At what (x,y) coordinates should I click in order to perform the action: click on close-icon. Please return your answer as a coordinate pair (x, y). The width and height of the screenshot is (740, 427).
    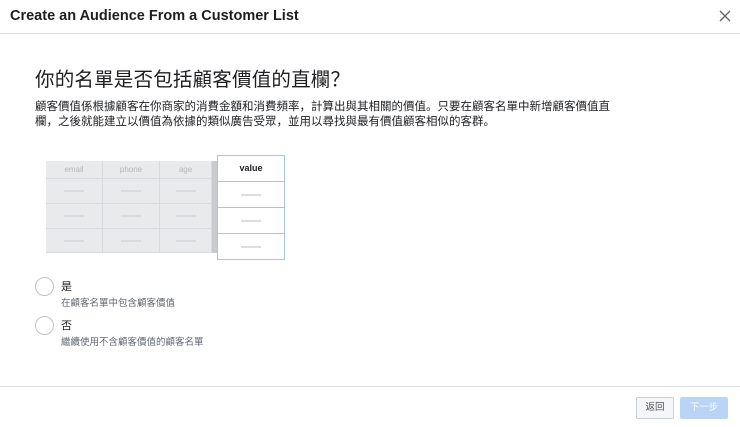
    Looking at the image, I should click on (725, 16).